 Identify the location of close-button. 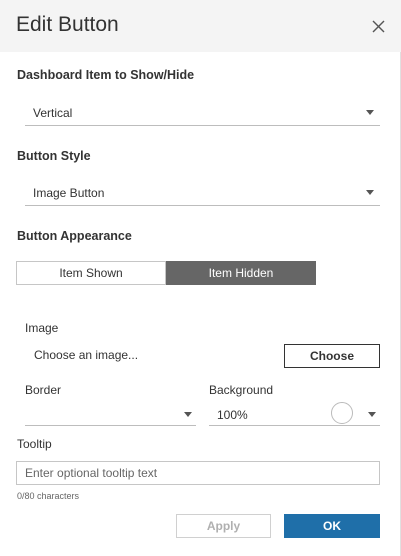
(378, 26).